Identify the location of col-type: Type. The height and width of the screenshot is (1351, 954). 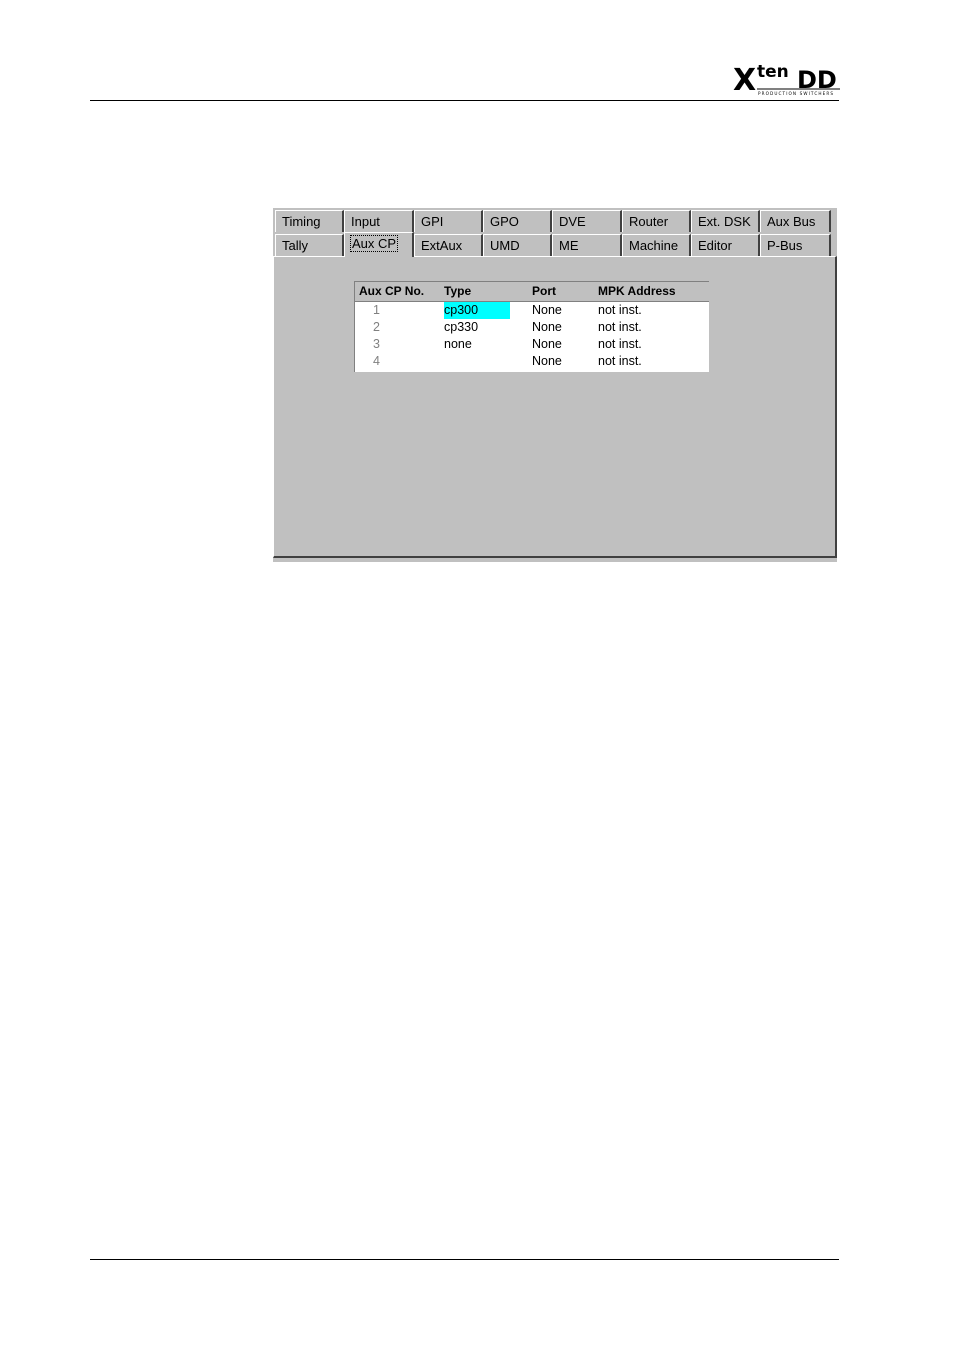
(457, 291).